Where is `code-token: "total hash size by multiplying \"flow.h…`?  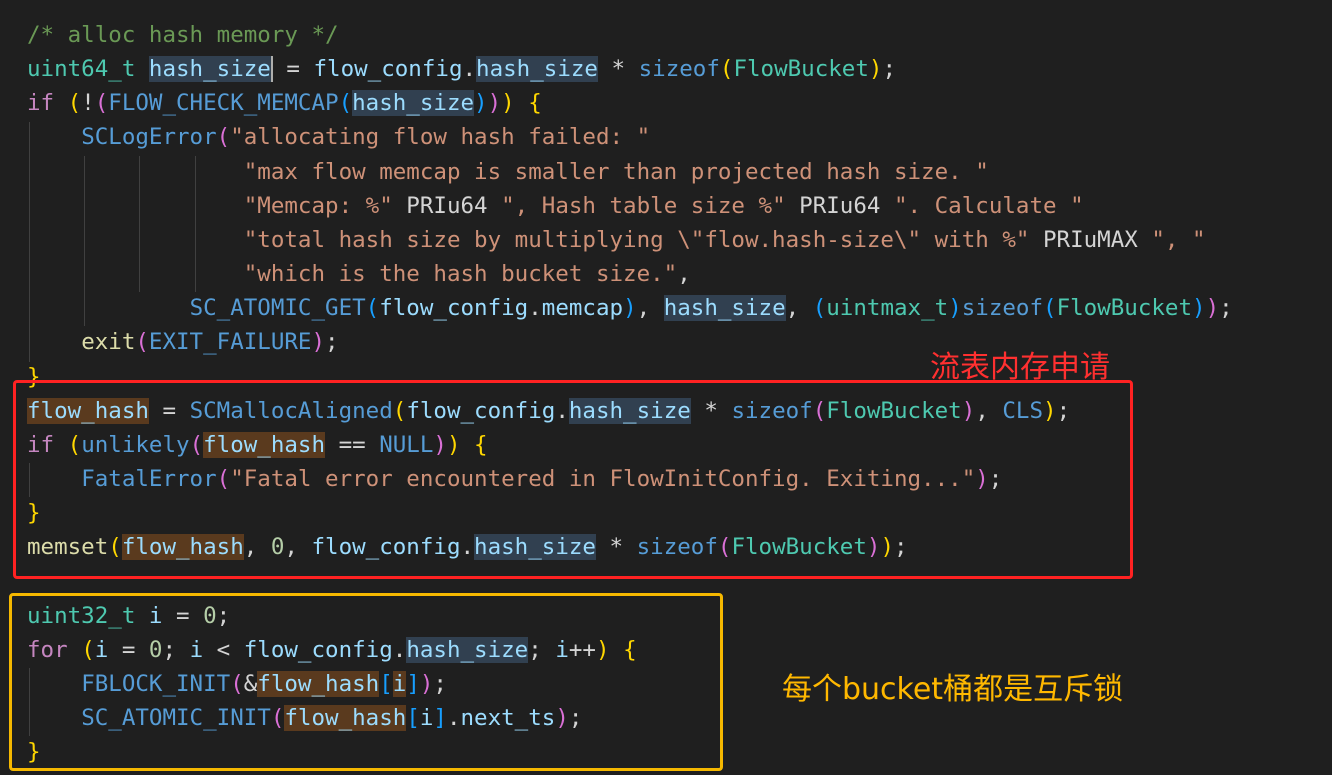
code-token: "total hash size by multiplying \"flow.h… is located at coordinates (636, 239).